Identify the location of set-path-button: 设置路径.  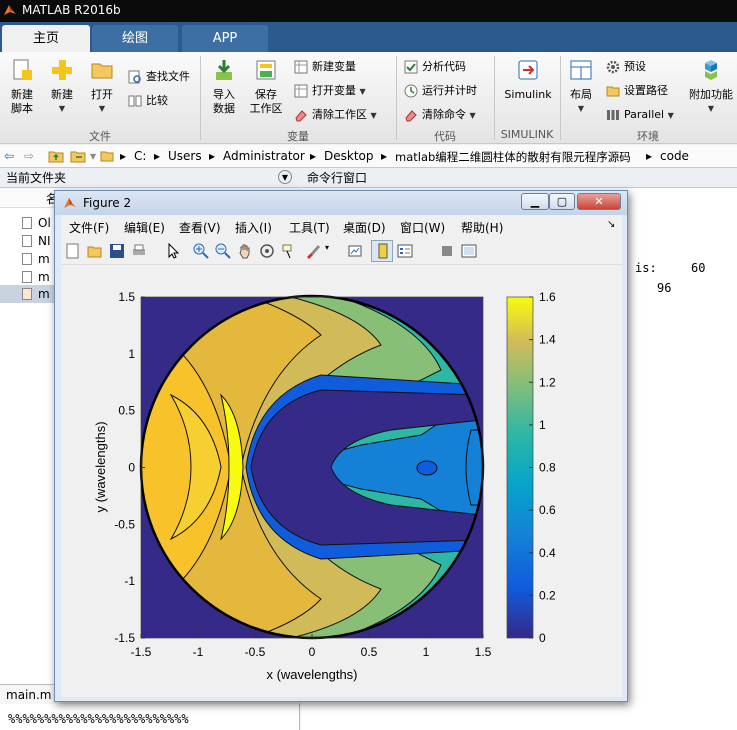
(637, 91).